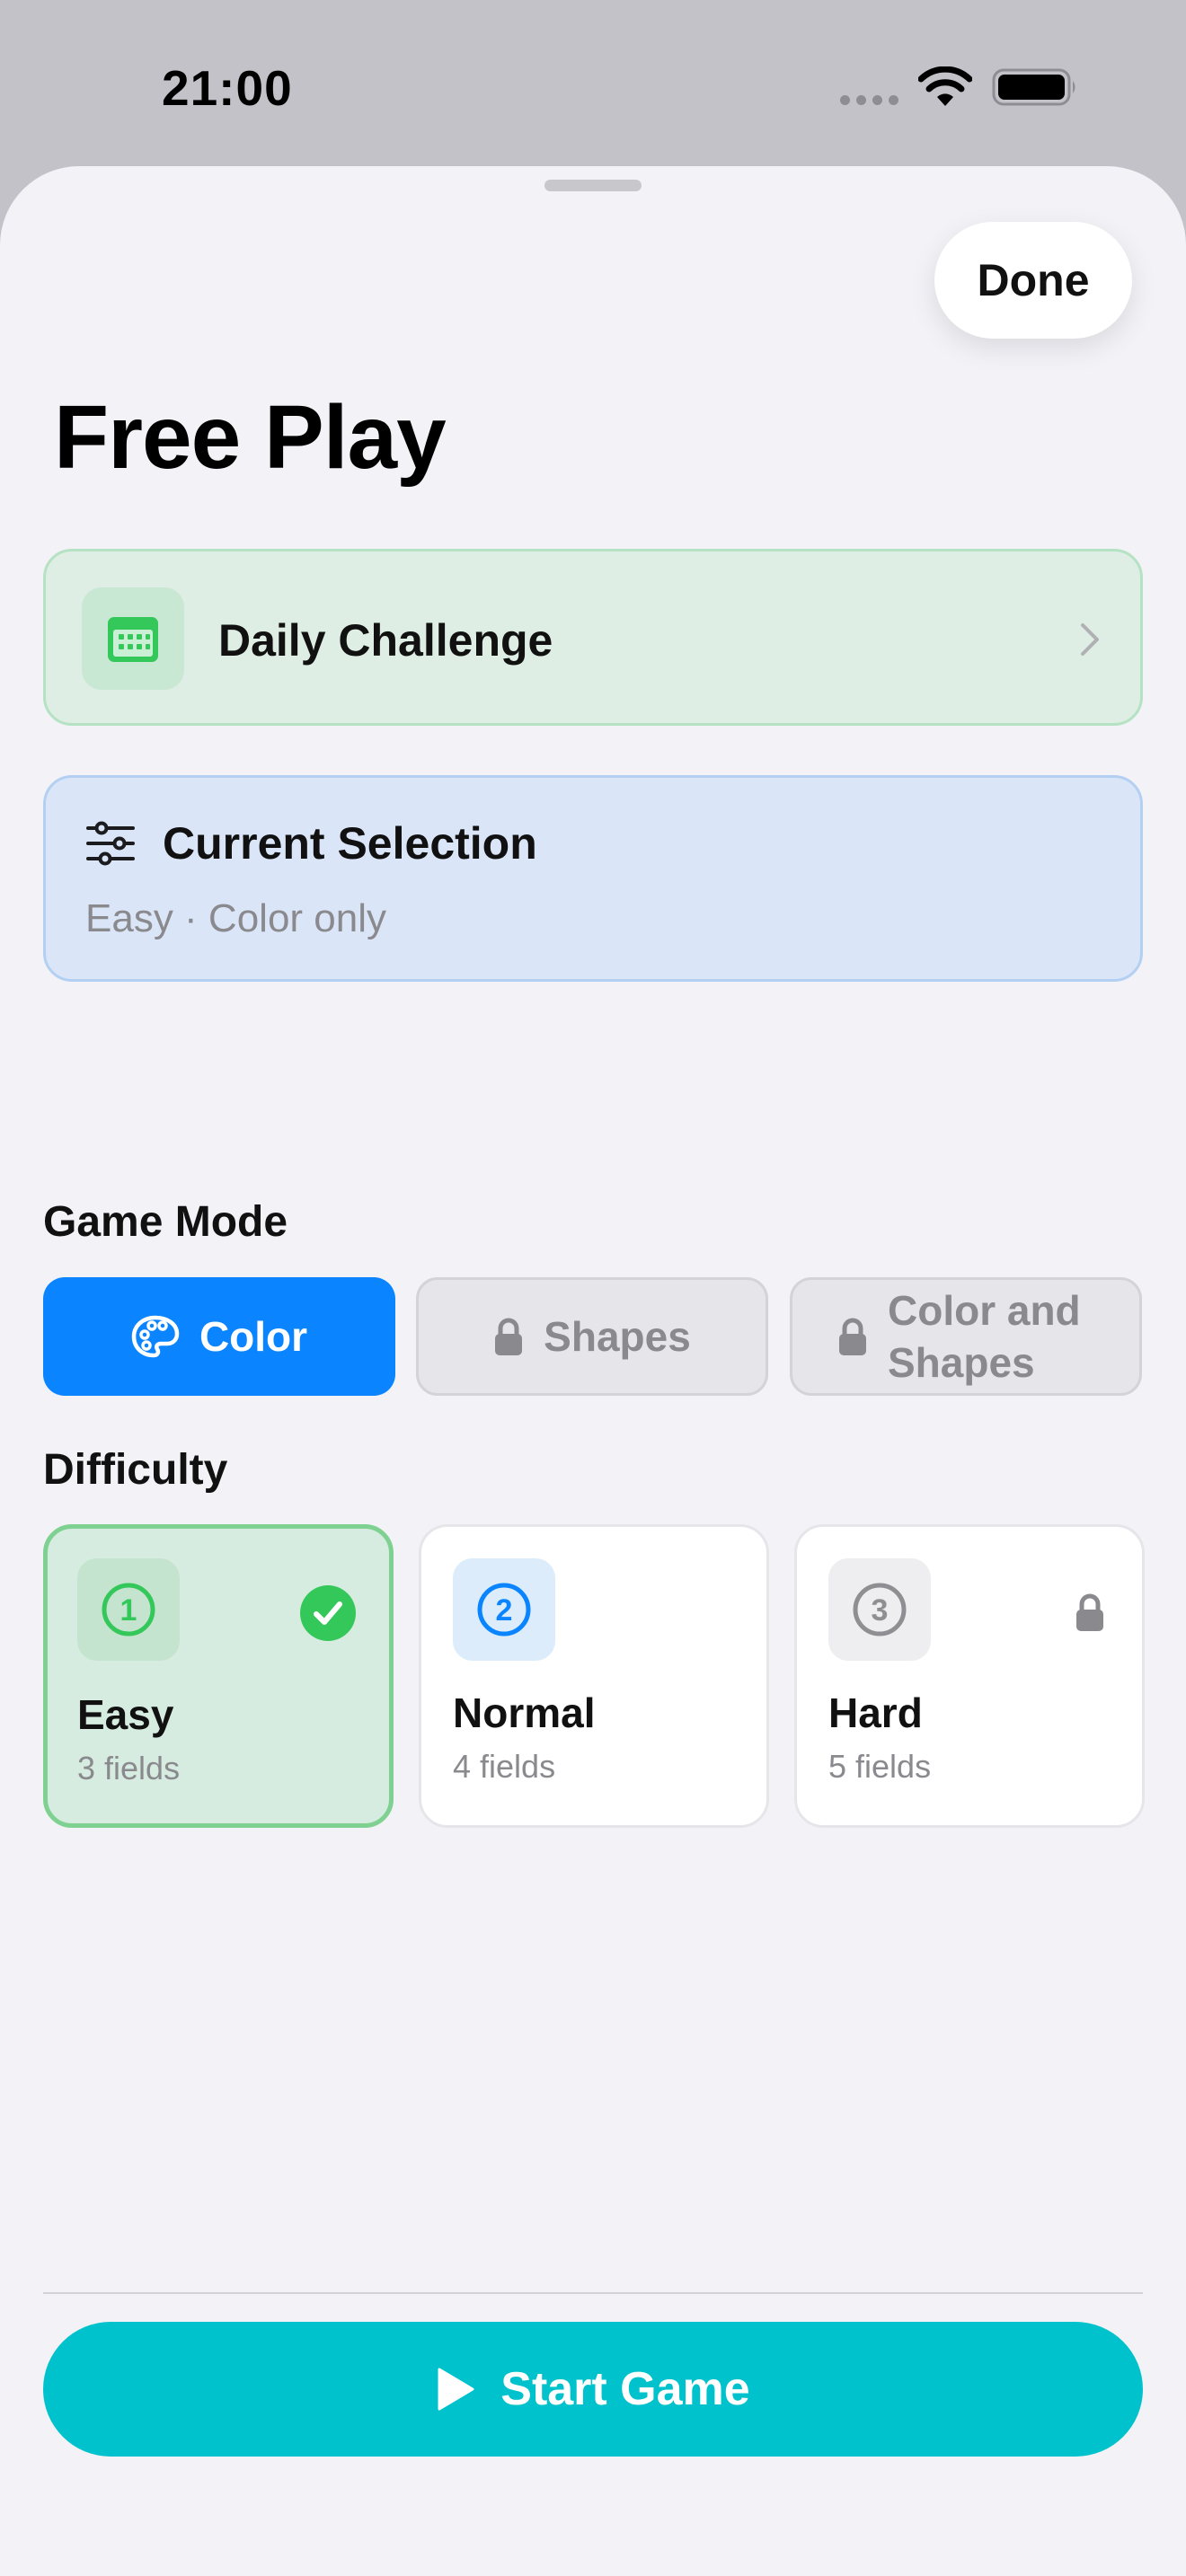 This screenshot has width=1186, height=2576. Describe the element at coordinates (1090, 639) in the screenshot. I see `chevron-right-icon` at that location.